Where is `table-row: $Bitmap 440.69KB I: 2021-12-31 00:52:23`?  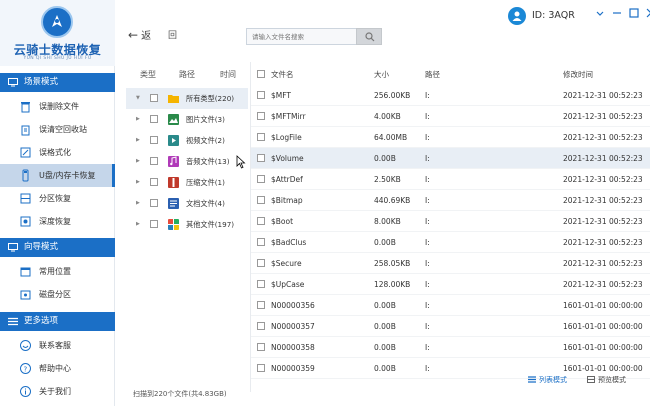 table-row: $Bitmap 440.69KB I: 2021-12-31 00:52:23 is located at coordinates (450, 200).